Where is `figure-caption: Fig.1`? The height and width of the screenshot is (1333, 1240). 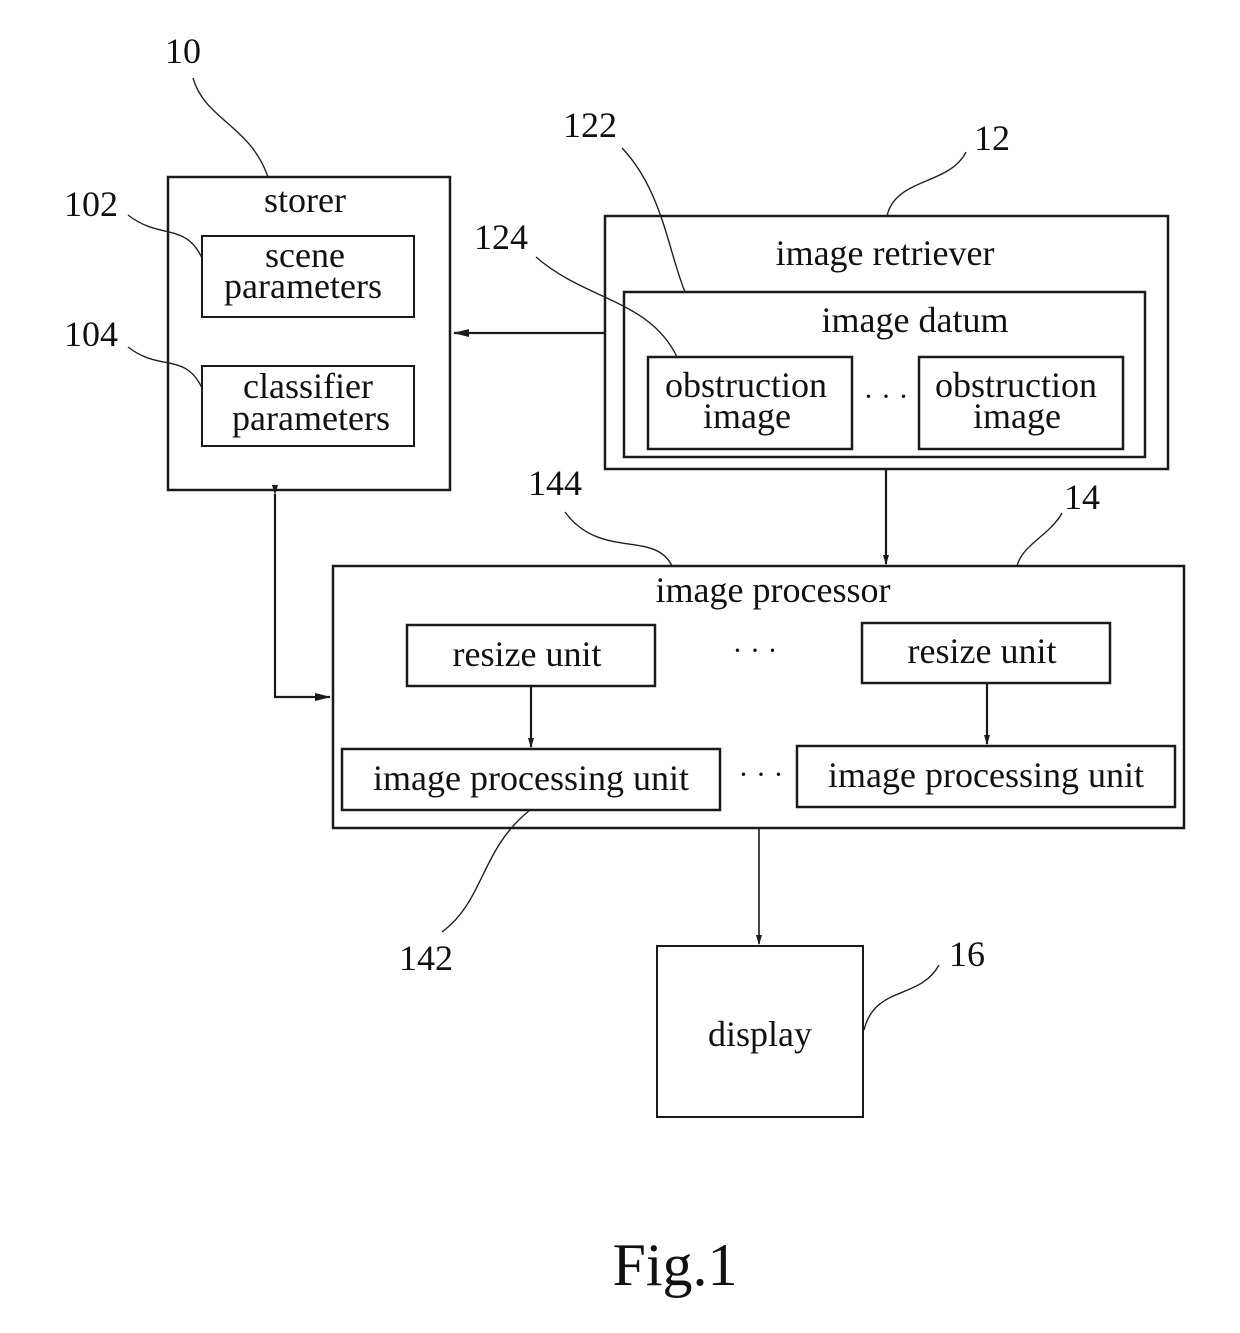 figure-caption: Fig.1 is located at coordinates (674, 1265).